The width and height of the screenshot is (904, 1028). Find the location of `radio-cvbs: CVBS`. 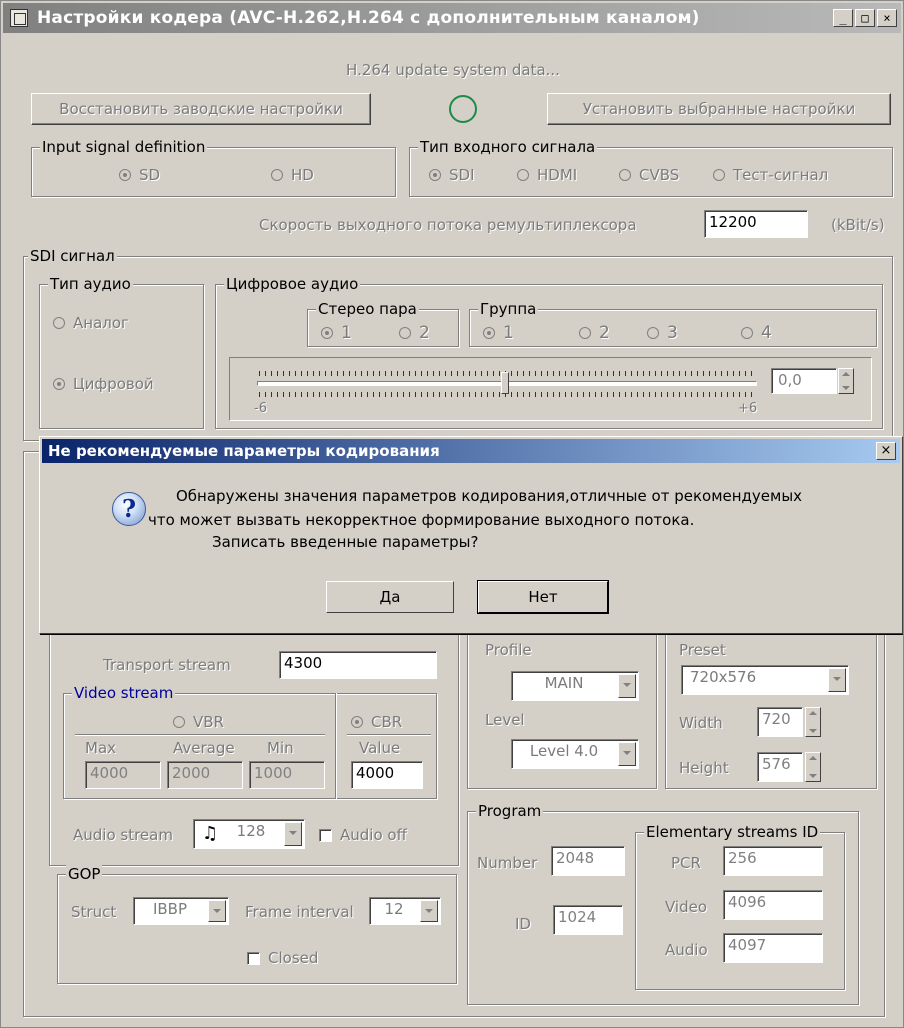

radio-cvbs: CVBS is located at coordinates (649, 175).